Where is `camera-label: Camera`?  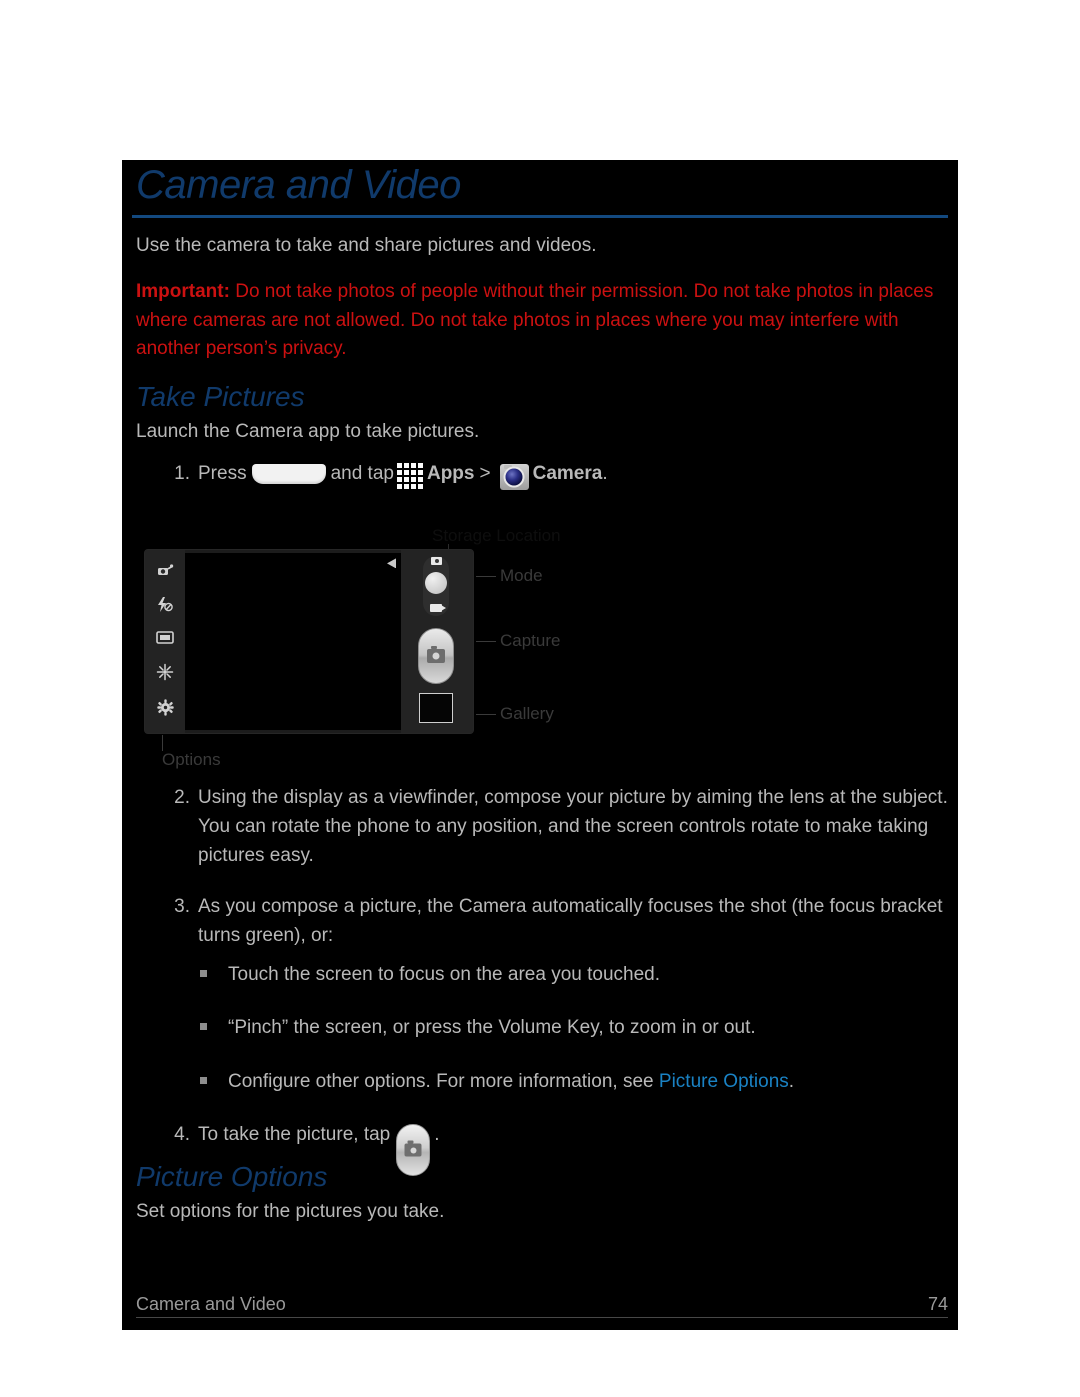 camera-label: Camera is located at coordinates (567, 473).